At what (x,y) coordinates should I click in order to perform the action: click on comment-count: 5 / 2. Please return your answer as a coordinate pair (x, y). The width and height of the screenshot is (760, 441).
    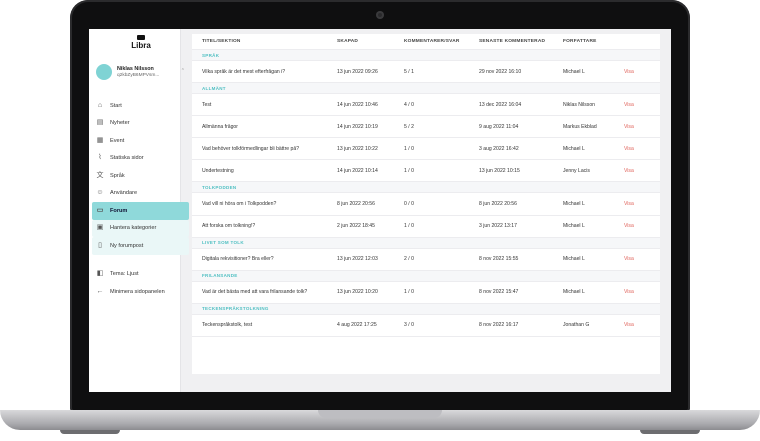
    Looking at the image, I should click on (409, 126).